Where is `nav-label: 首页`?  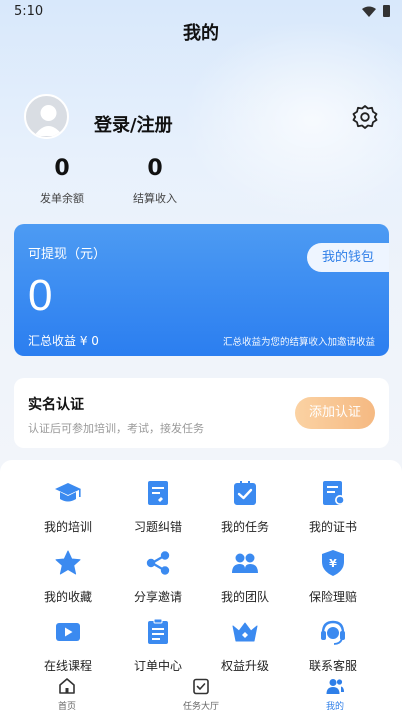
nav-label: 首页 is located at coordinates (66, 707).